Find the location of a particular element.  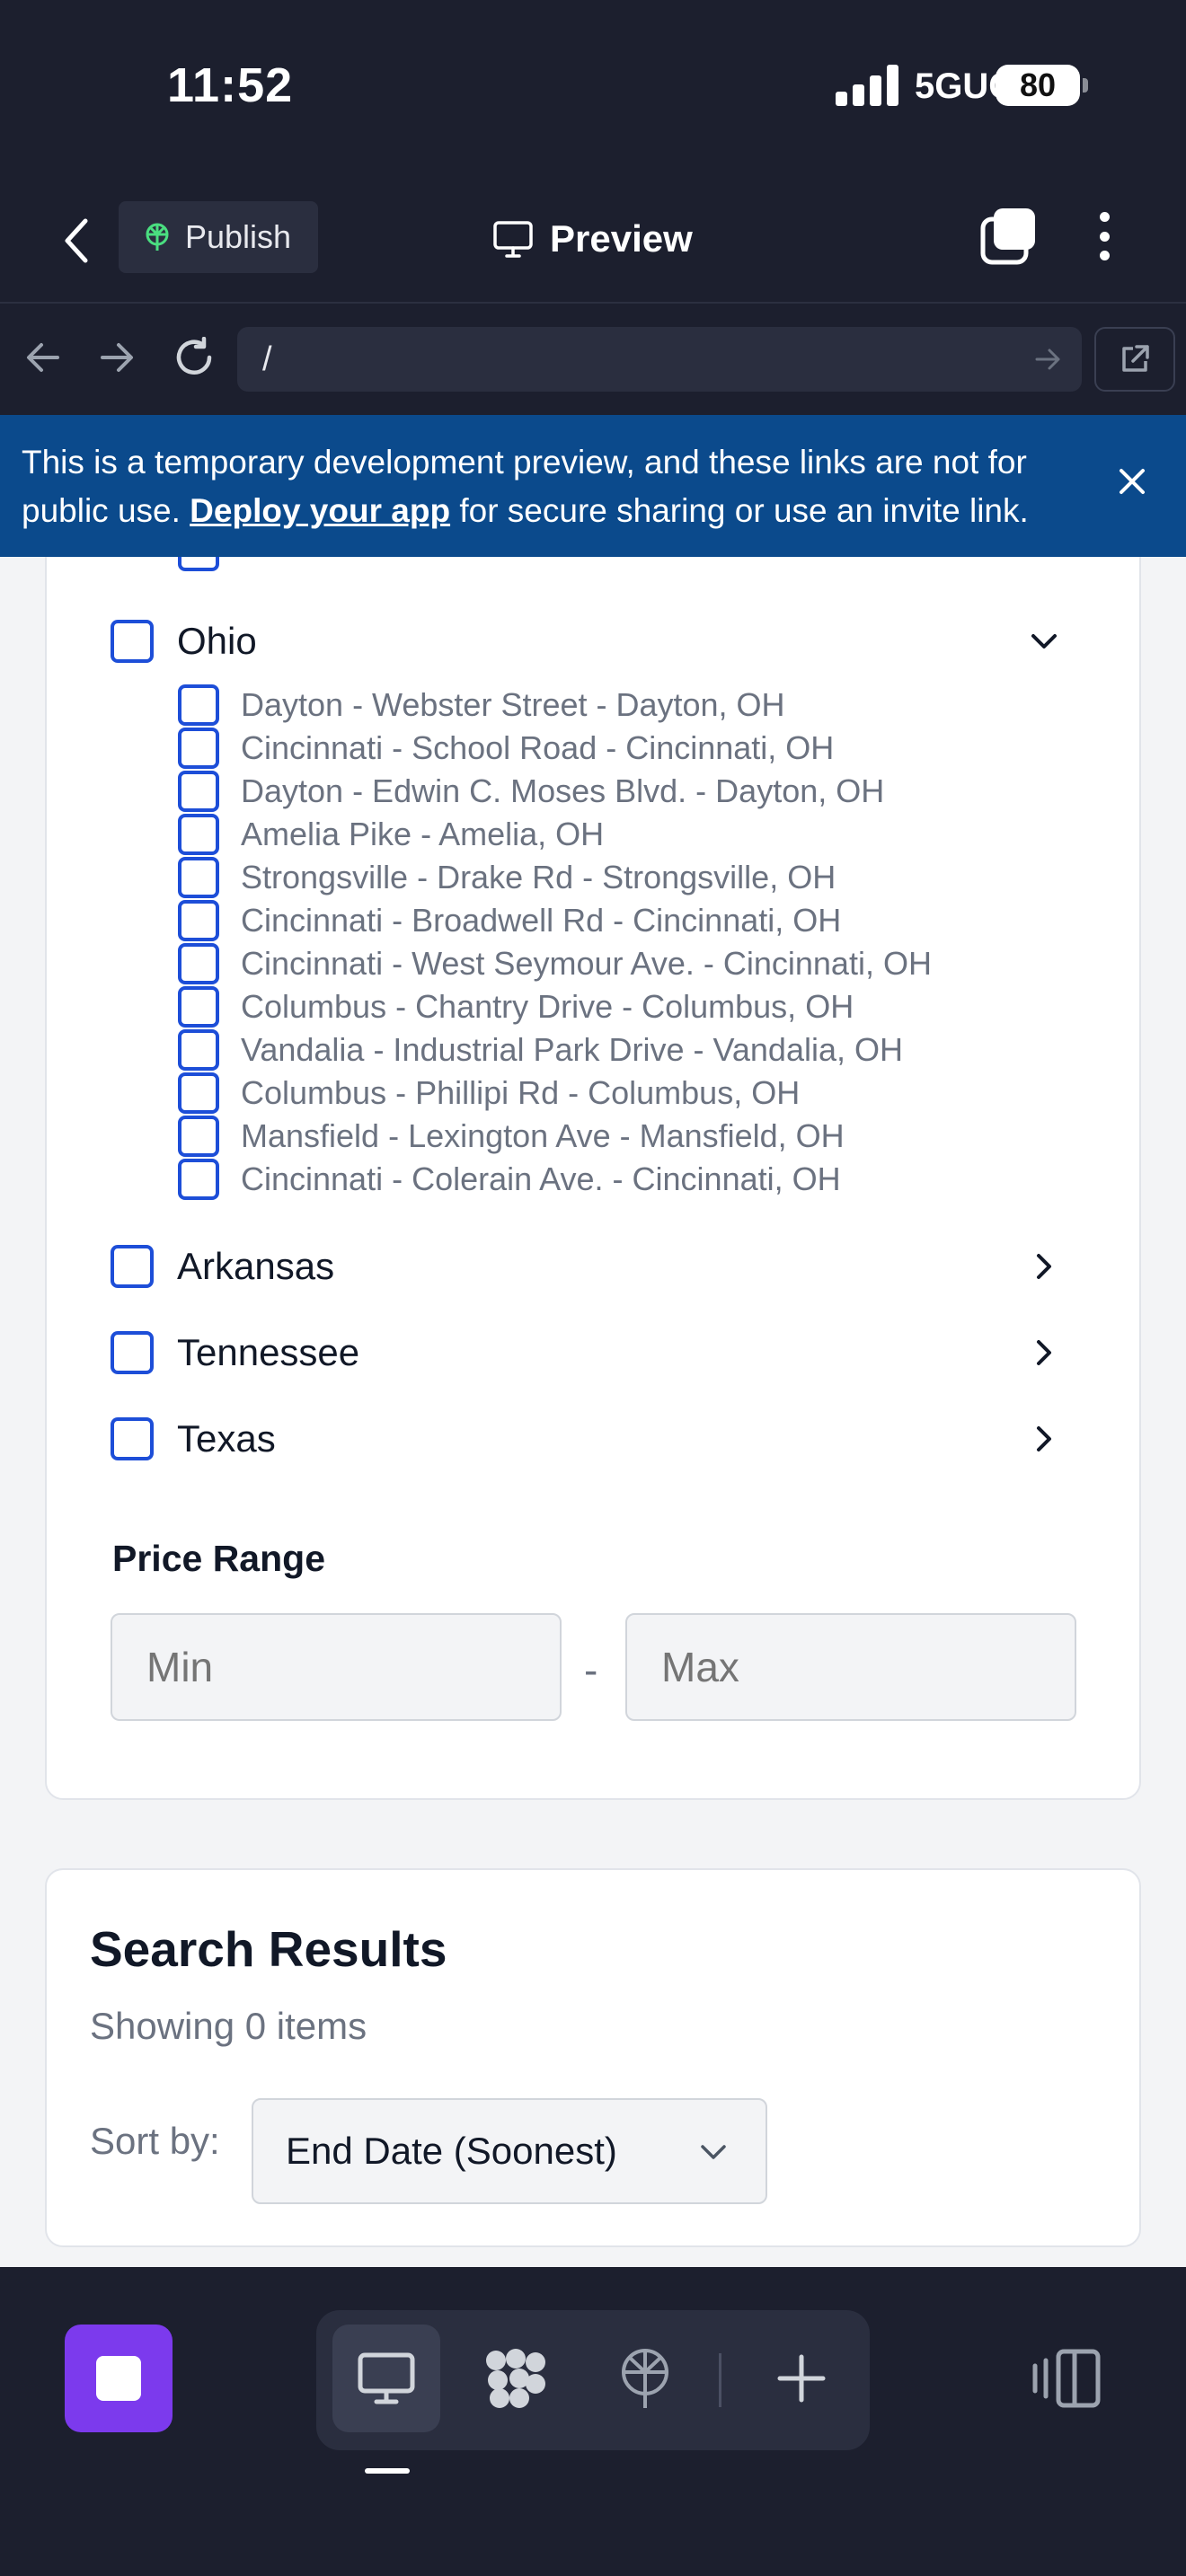

tool-group is located at coordinates (593, 2380).